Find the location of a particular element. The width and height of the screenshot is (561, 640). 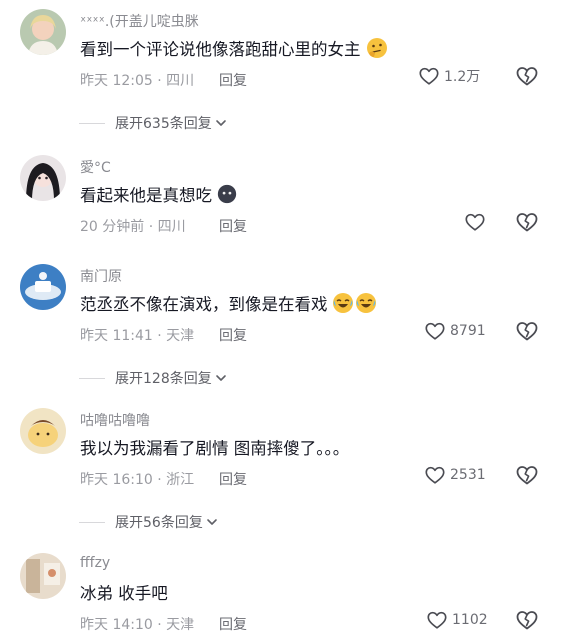

laughing-crying-emoji-icon is located at coordinates (355, 303).